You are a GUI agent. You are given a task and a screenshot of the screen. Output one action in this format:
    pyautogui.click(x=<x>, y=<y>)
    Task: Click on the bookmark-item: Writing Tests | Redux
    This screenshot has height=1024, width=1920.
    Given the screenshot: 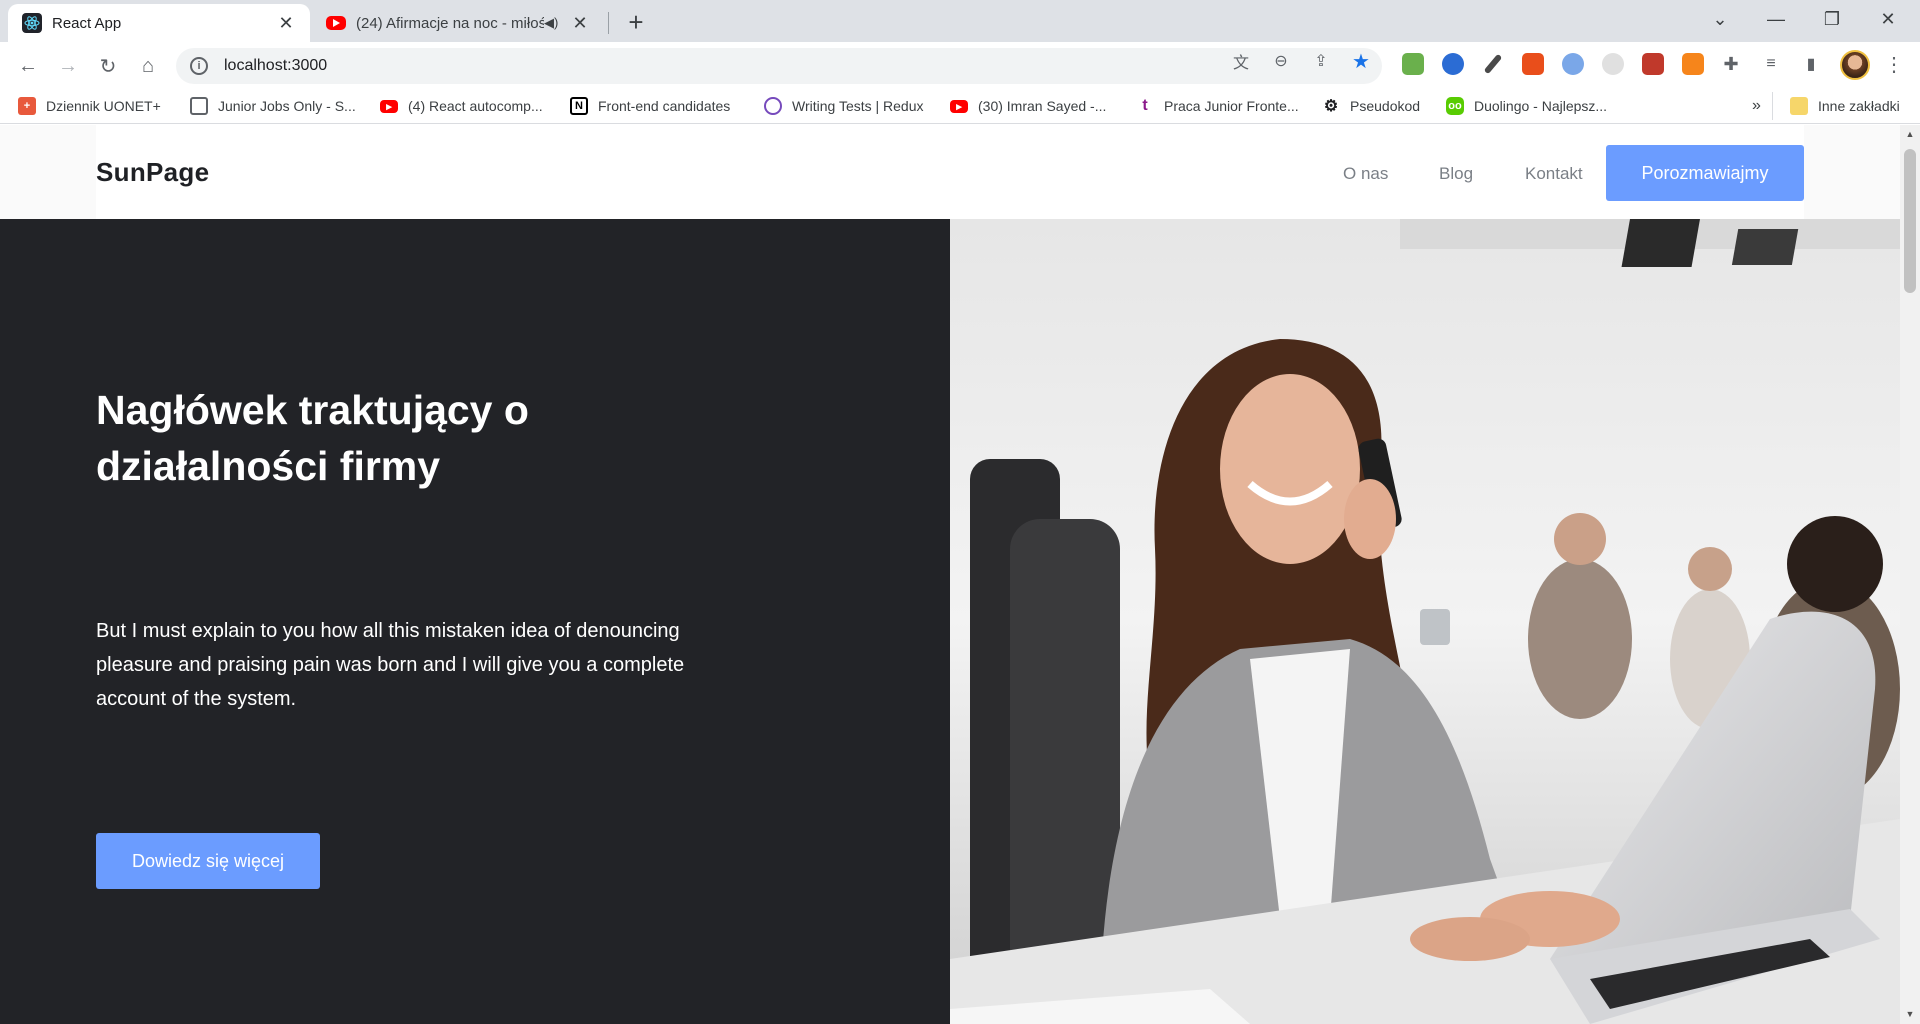 What is the action you would take?
    pyautogui.click(x=844, y=106)
    